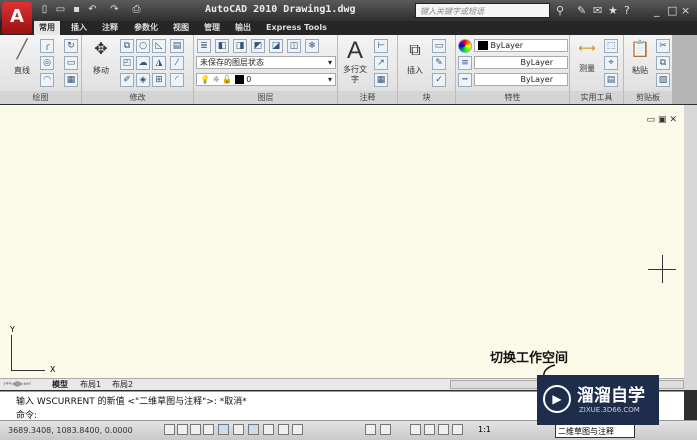 This screenshot has width=697, height=440. Describe the element at coordinates (71, 46) in the screenshot. I see `rotate-icon: ↻` at that location.